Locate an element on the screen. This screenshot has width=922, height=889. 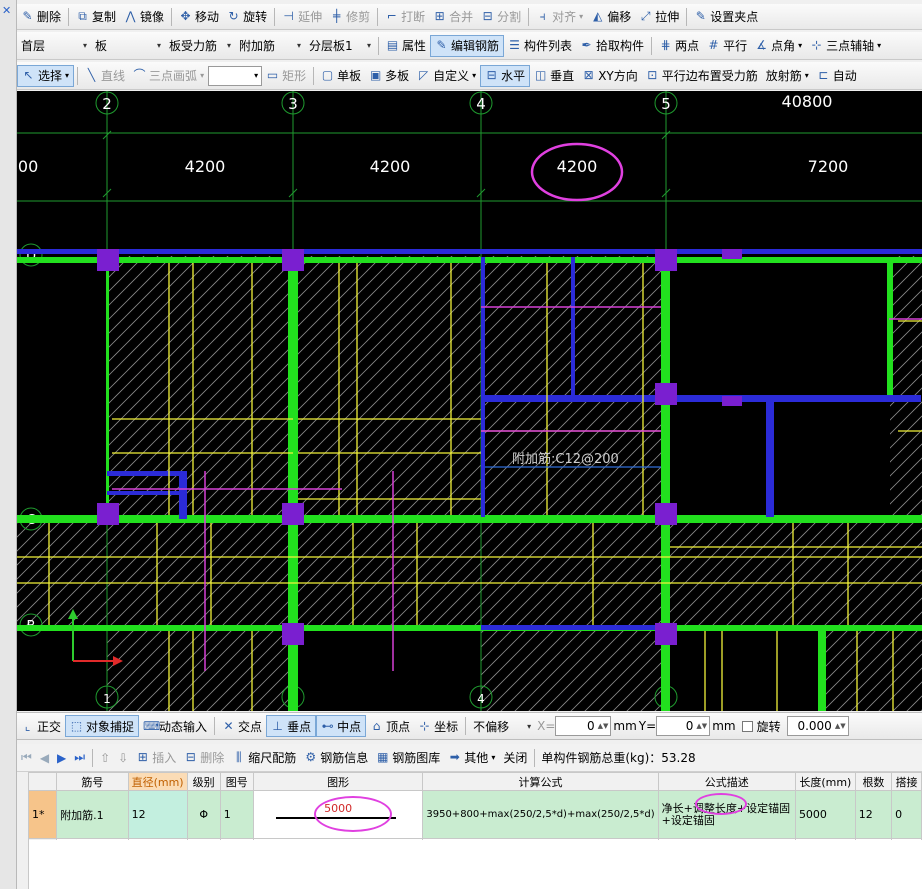
shape-no-cell: 1 is located at coordinates (236, 814).